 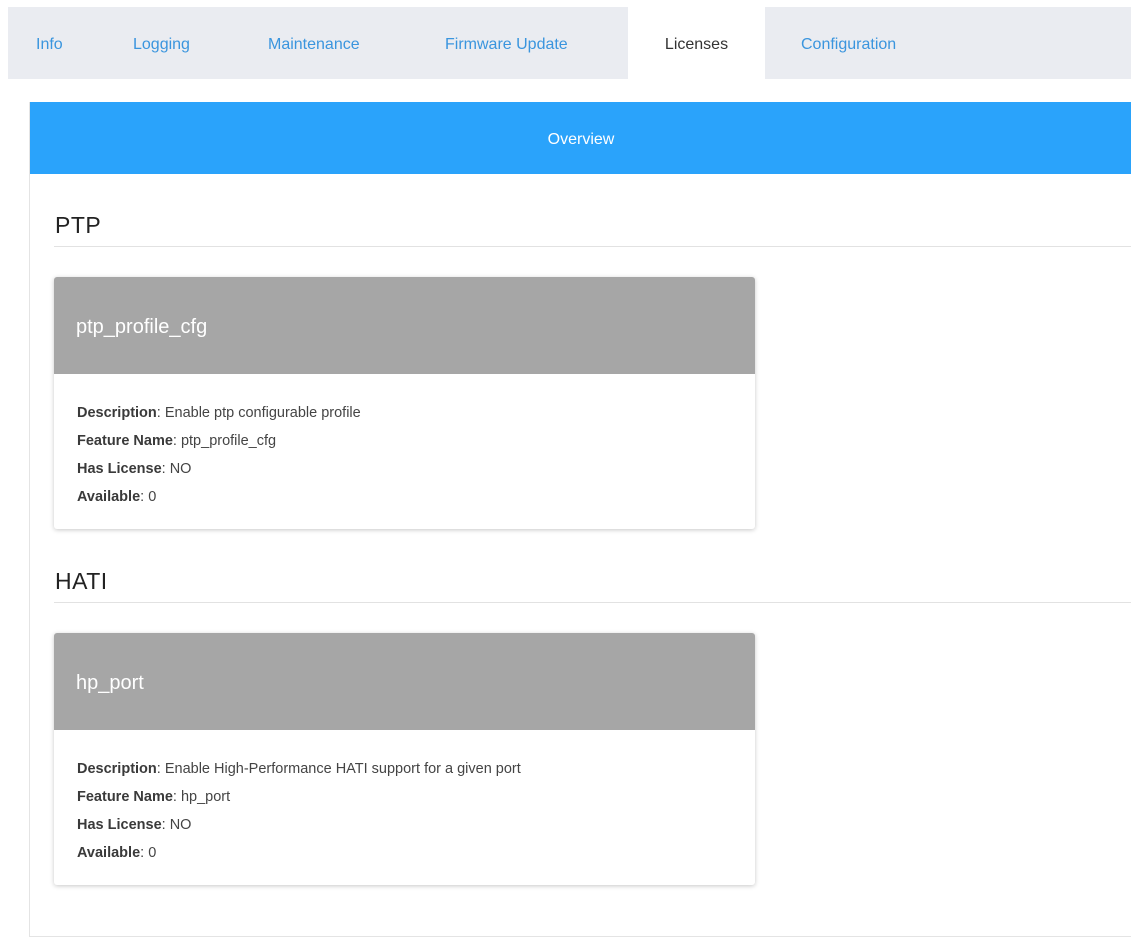 What do you see at coordinates (81, 581) in the screenshot?
I see `section-title-hati: HATI` at bounding box center [81, 581].